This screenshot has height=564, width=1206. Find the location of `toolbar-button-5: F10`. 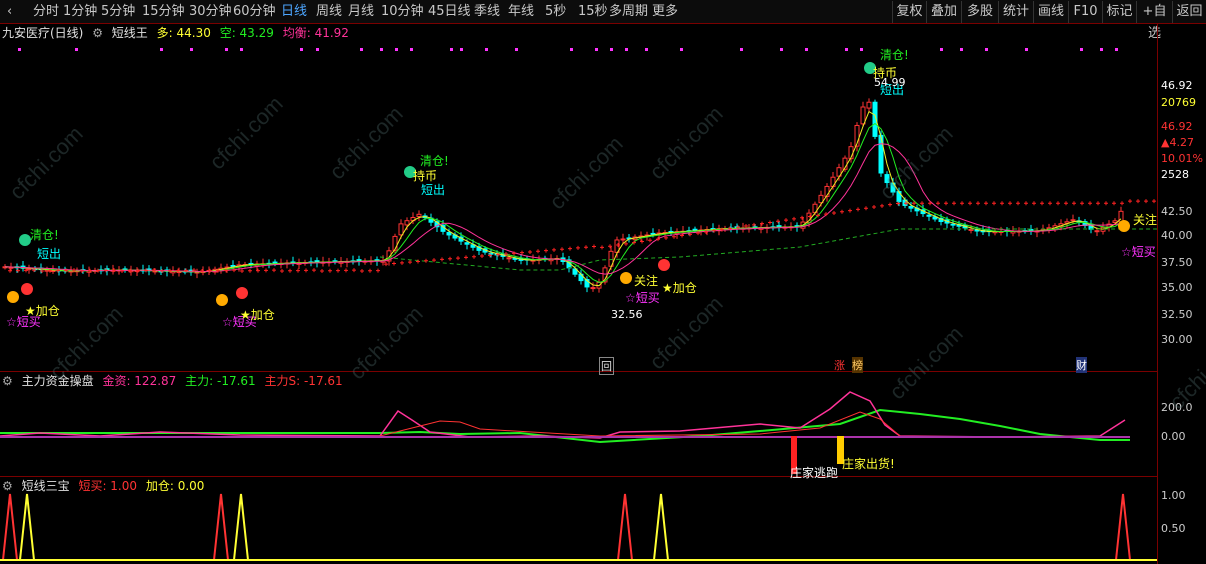

toolbar-button-5: F10 is located at coordinates (1085, 12).